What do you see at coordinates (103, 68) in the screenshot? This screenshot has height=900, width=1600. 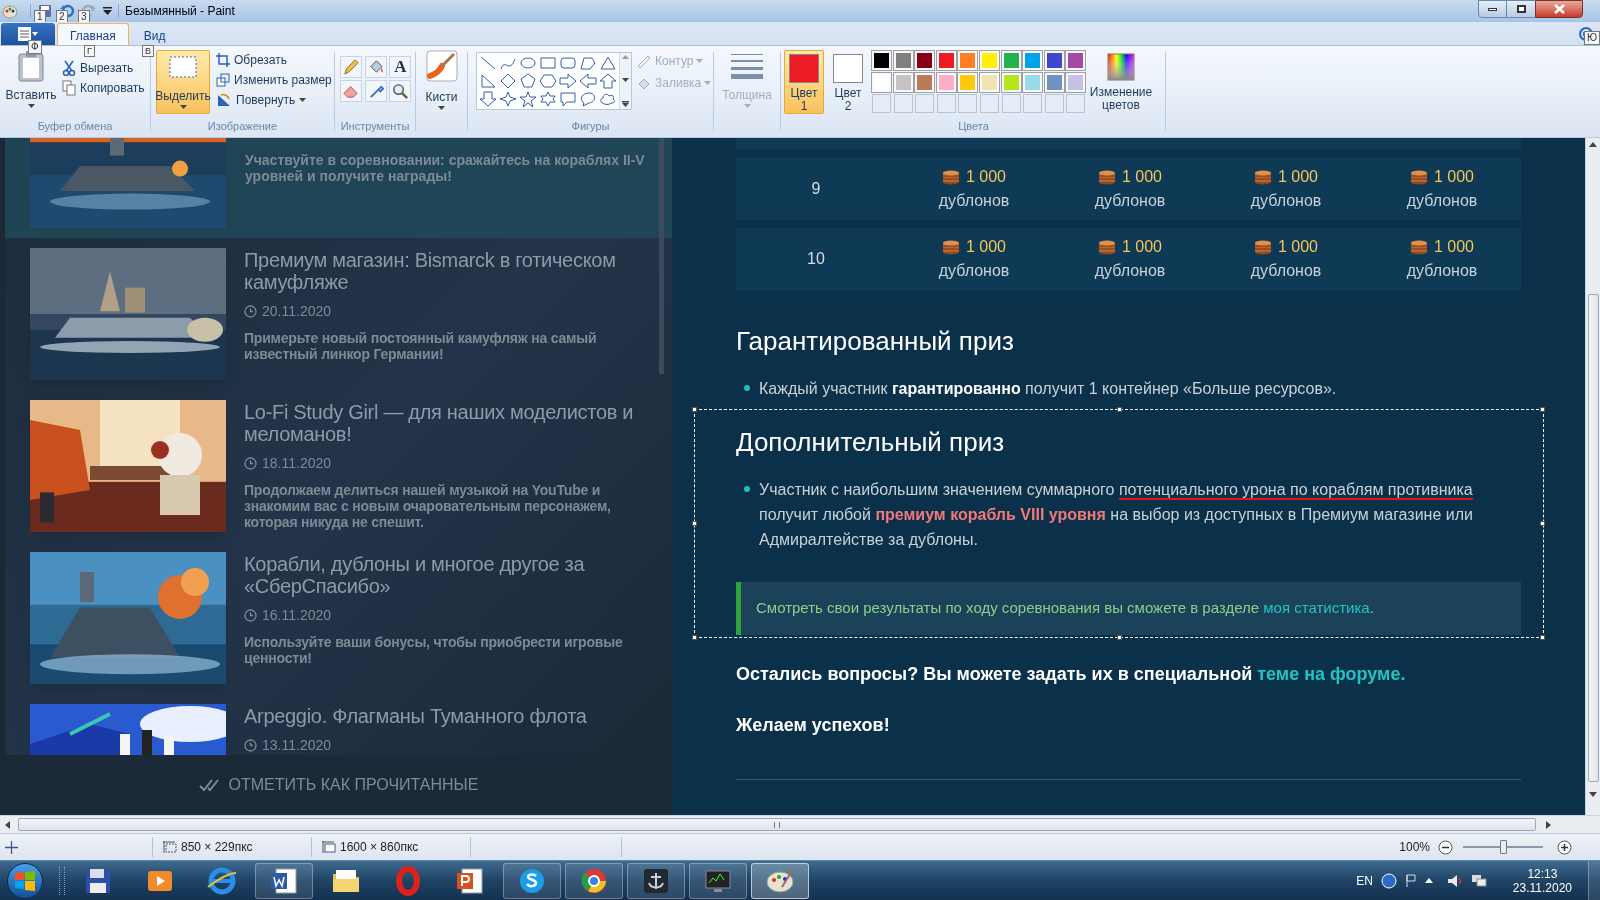 I see `cut-button: Вырезать` at bounding box center [103, 68].